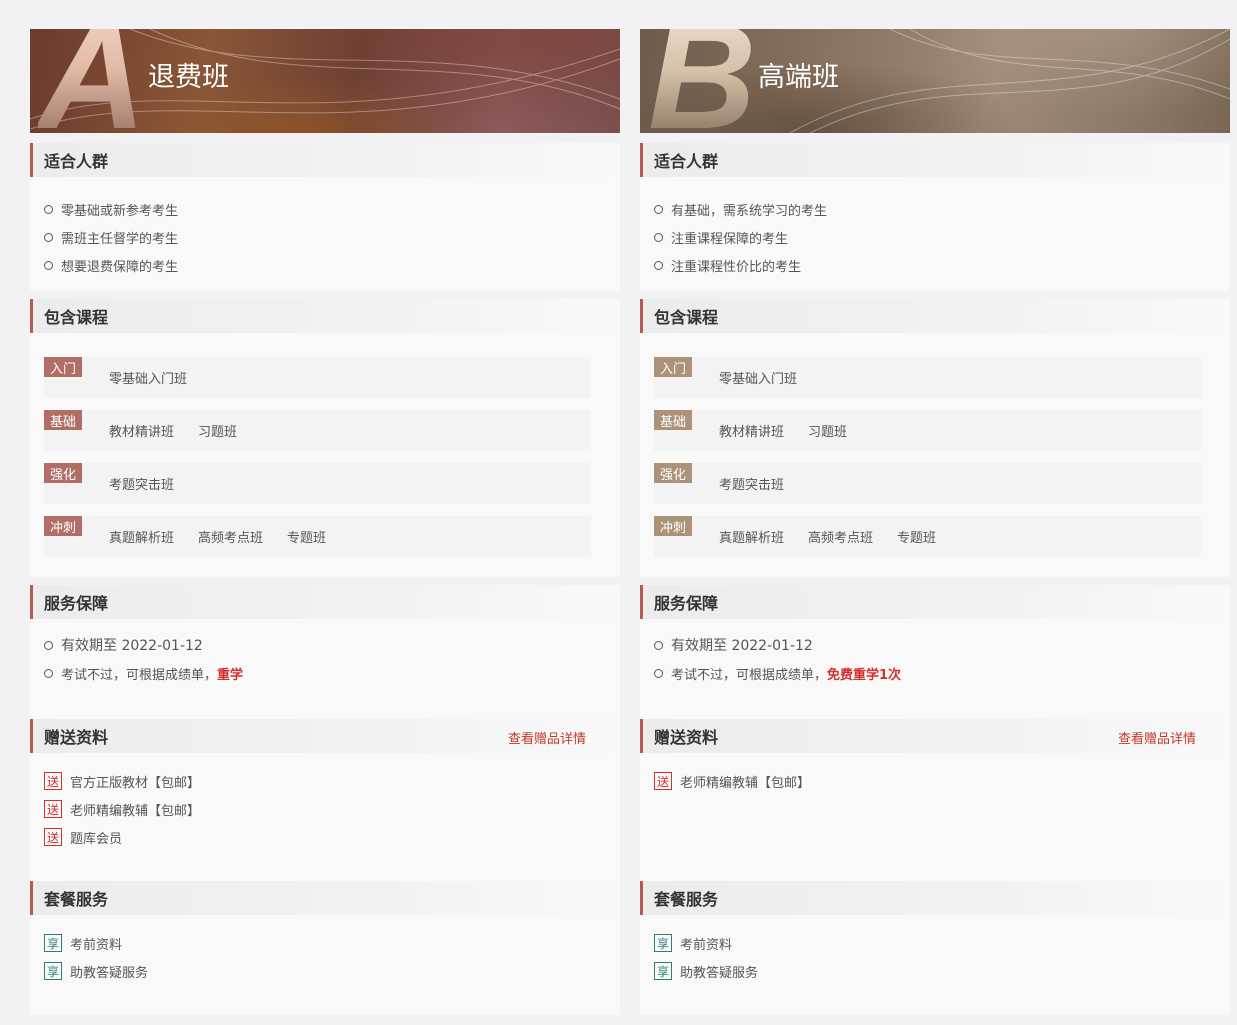  Describe the element at coordinates (332, 673) in the screenshot. I see `list-item: 考试不过，可根据成绩单， 重学` at that location.